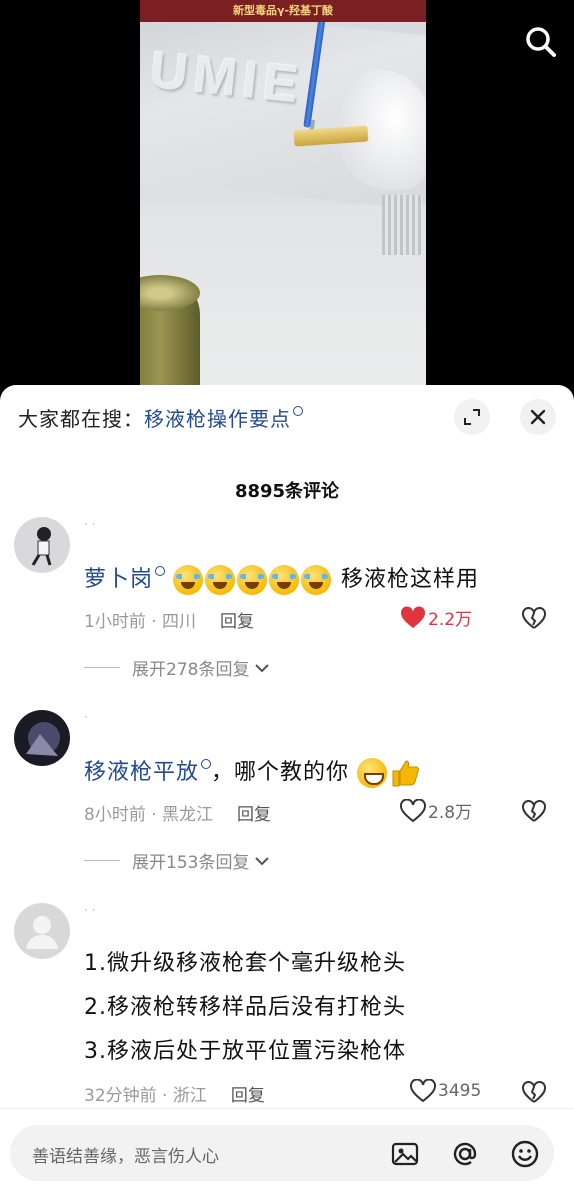  Describe the element at coordinates (282, 1153) in the screenshot. I see `comment-input: 善语结善缘，恶言伤人心` at that location.